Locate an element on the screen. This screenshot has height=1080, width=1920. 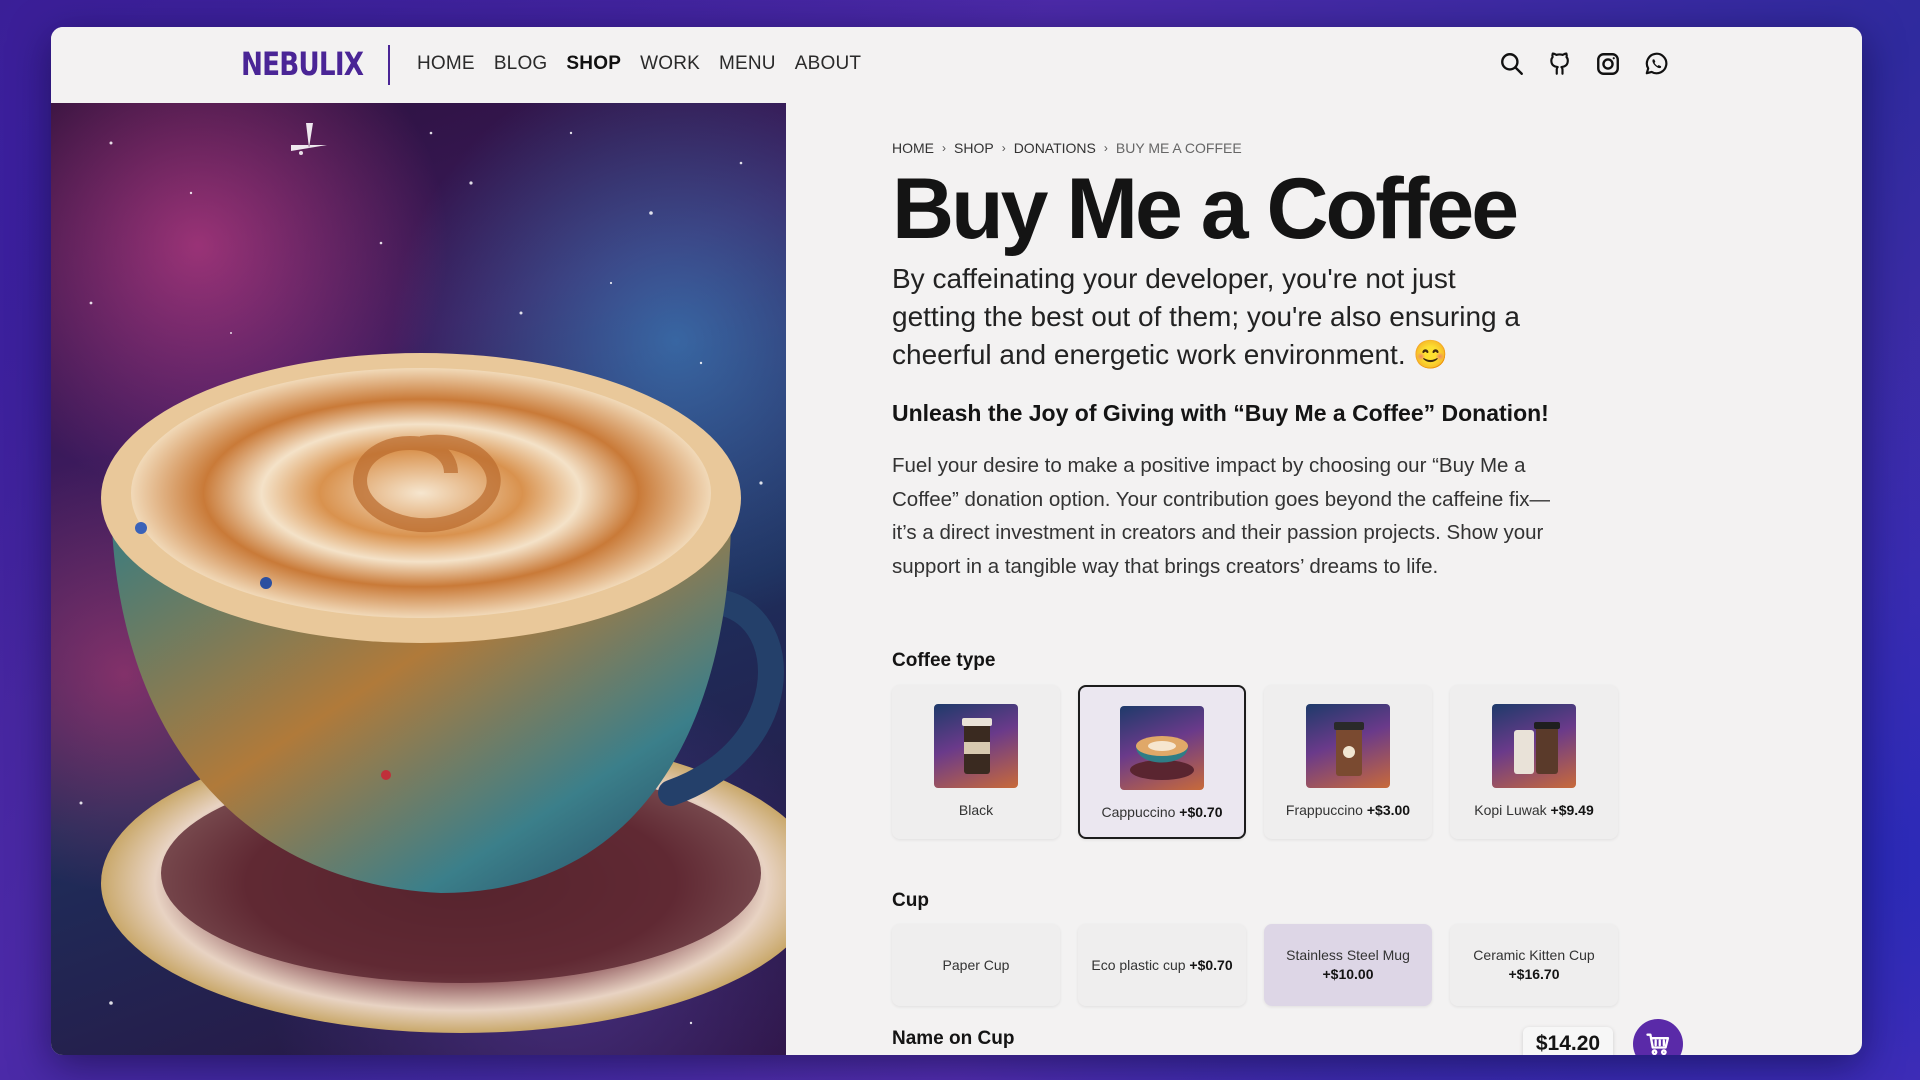
cup-option-label: Paper Cup is located at coordinates (976, 964).